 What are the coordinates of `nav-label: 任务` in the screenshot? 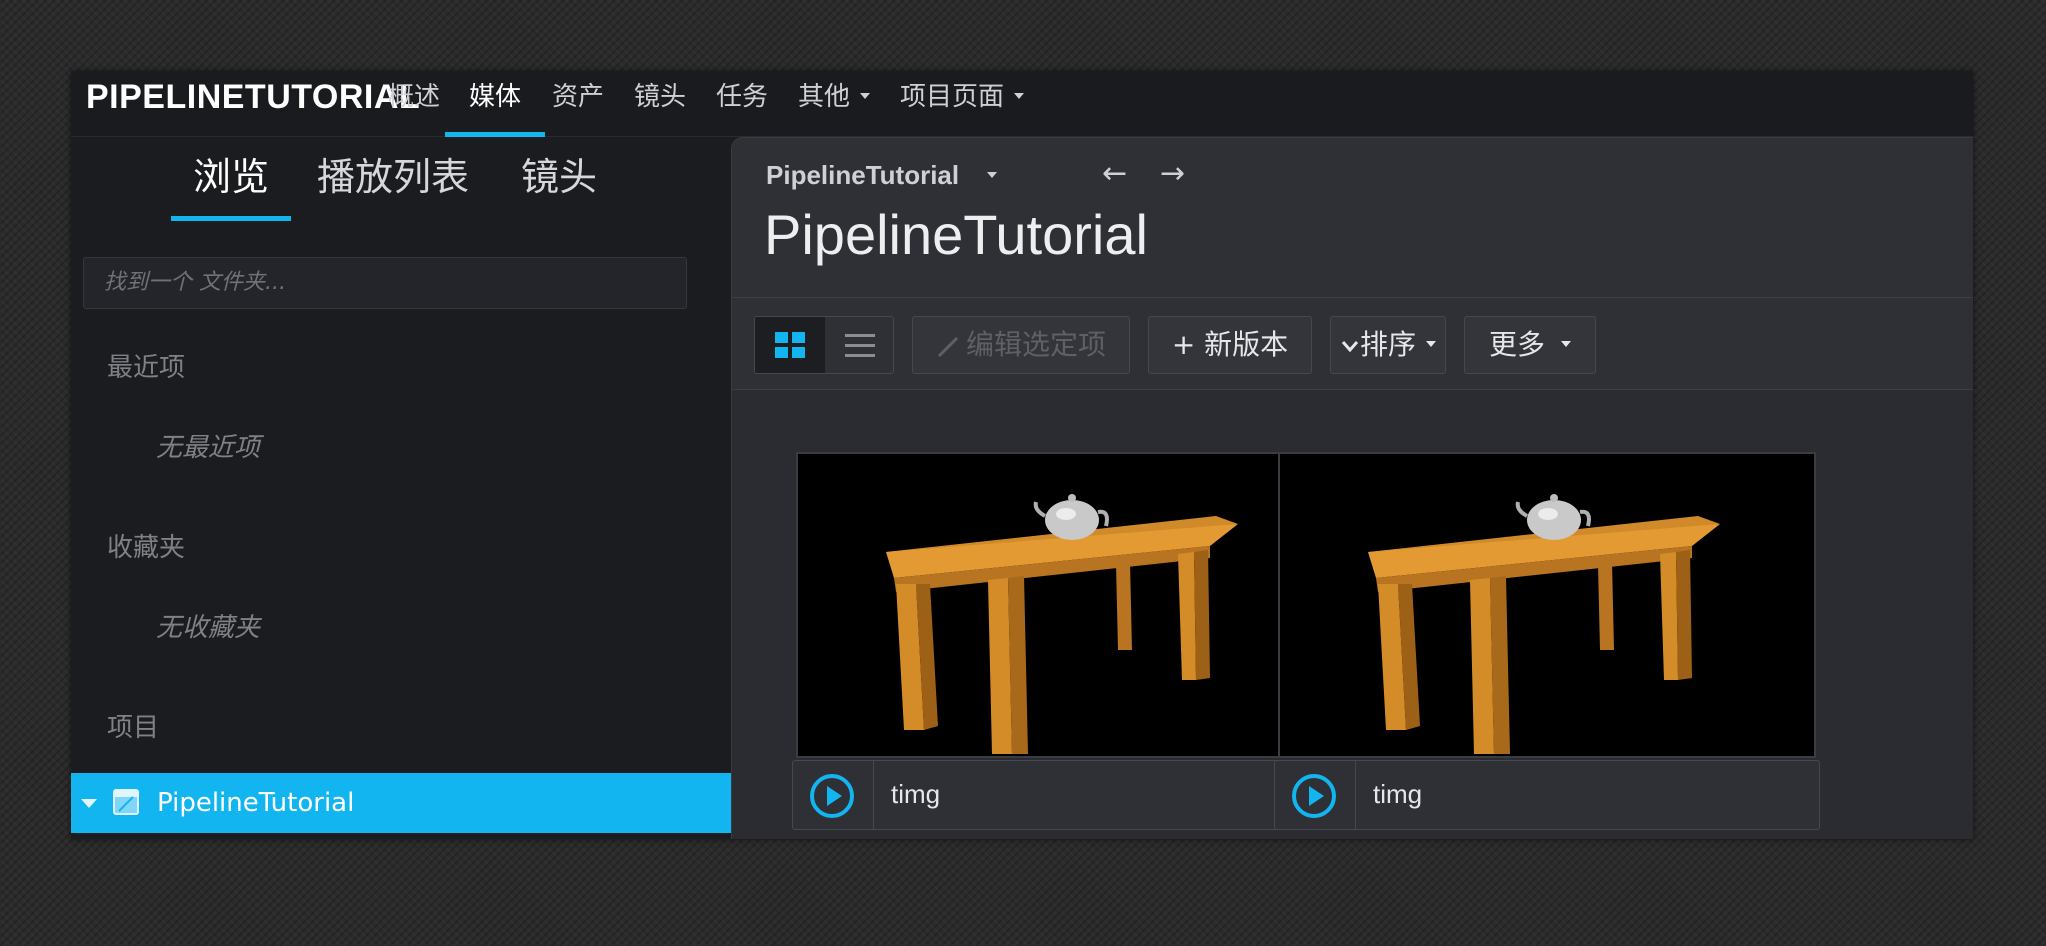 It's located at (742, 97).